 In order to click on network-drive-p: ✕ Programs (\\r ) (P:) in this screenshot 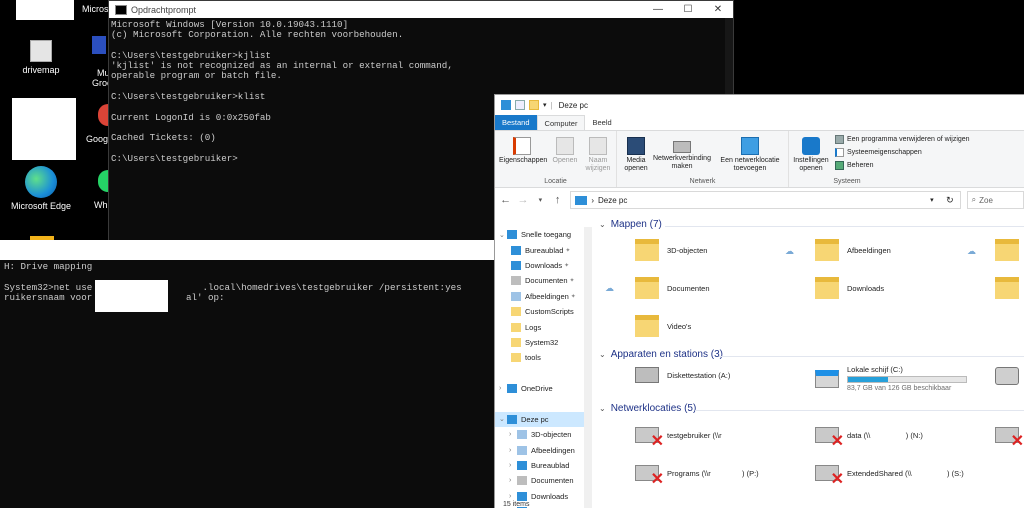, I will do `click(697, 476)`.